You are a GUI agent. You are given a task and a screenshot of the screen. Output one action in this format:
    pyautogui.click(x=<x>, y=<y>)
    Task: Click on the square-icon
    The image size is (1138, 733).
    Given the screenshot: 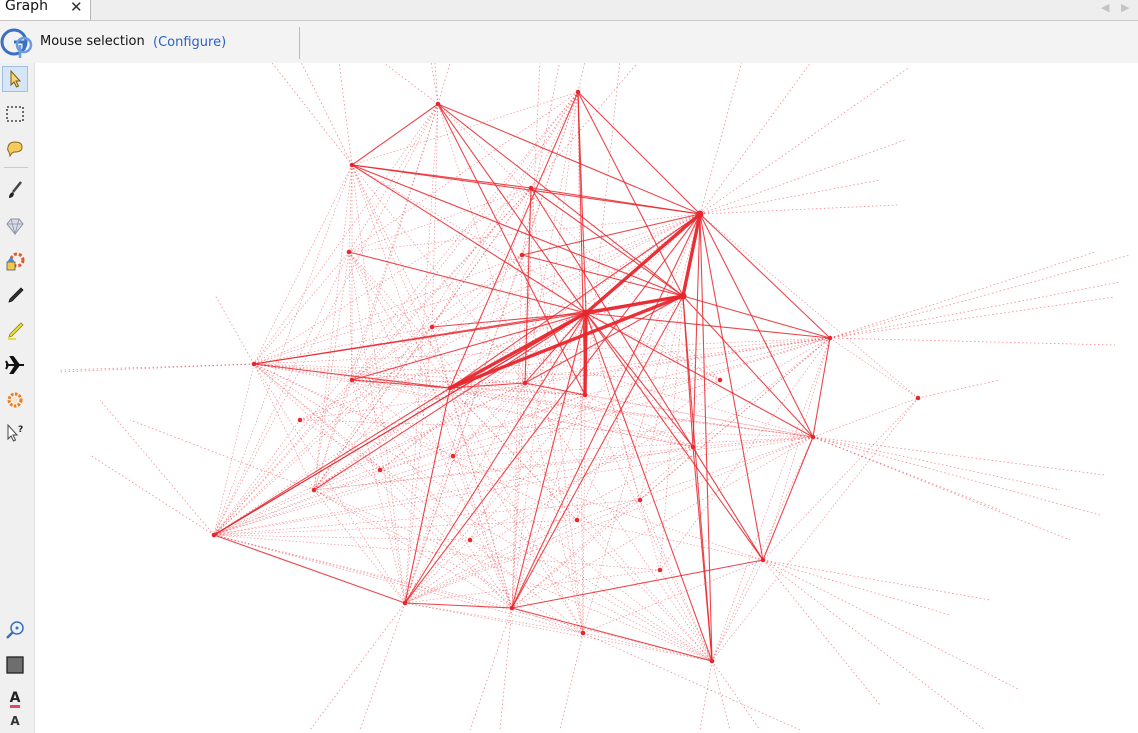 What is the action you would take?
    pyautogui.click(x=15, y=665)
    